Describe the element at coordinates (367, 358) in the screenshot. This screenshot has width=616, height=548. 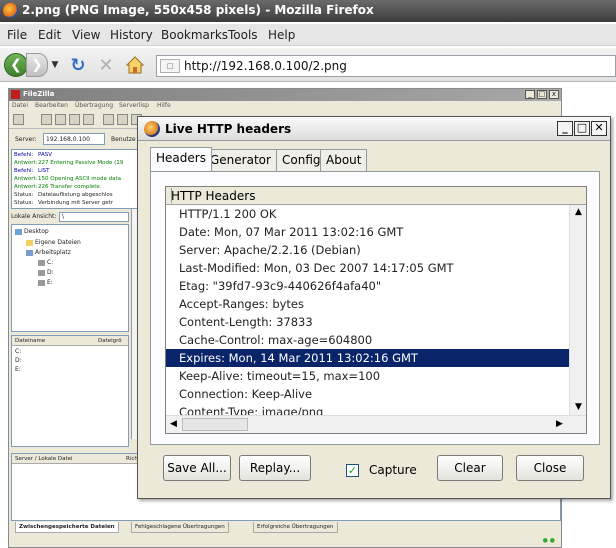
I see `header-row-selected: Expires: Mon, 14 Mar 2011 13:02:16 GMT` at that location.